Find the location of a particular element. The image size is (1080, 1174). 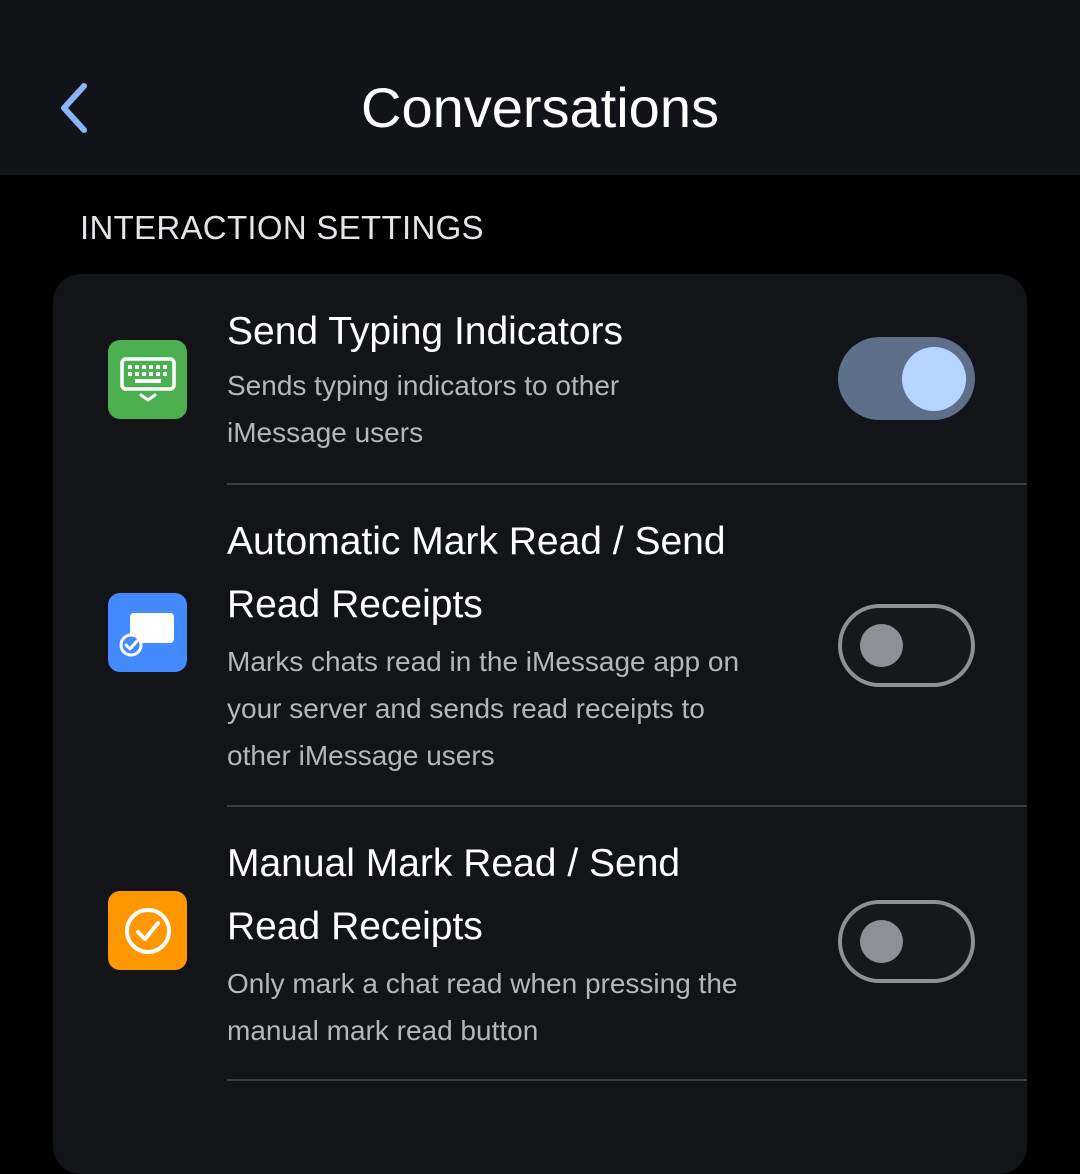

setting-description-line: your server and sends read receipts to is located at coordinates (466, 708).